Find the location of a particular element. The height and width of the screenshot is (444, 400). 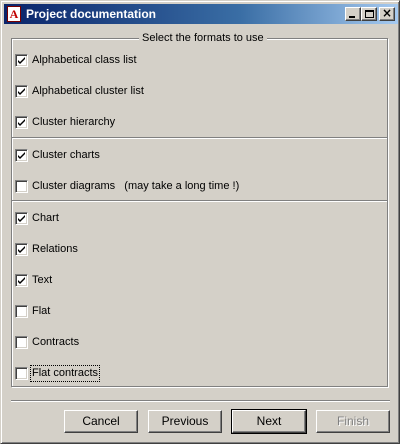

option-label: Contracts is located at coordinates (56, 342).